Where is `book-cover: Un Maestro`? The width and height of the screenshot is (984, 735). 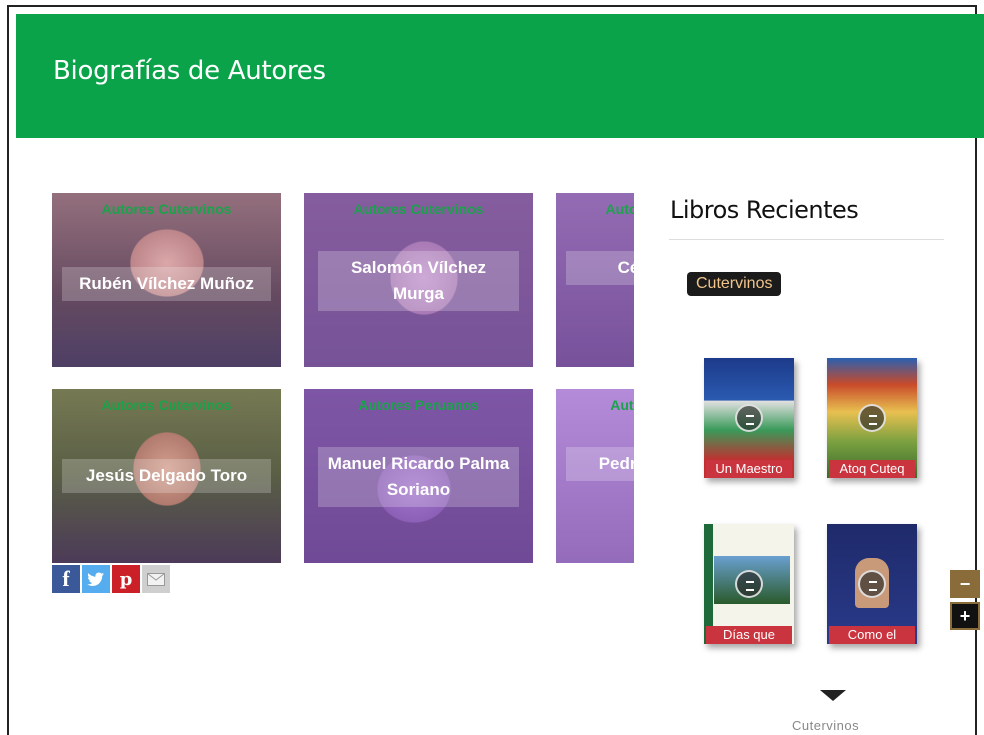
book-cover: Un Maestro is located at coordinates (749, 418).